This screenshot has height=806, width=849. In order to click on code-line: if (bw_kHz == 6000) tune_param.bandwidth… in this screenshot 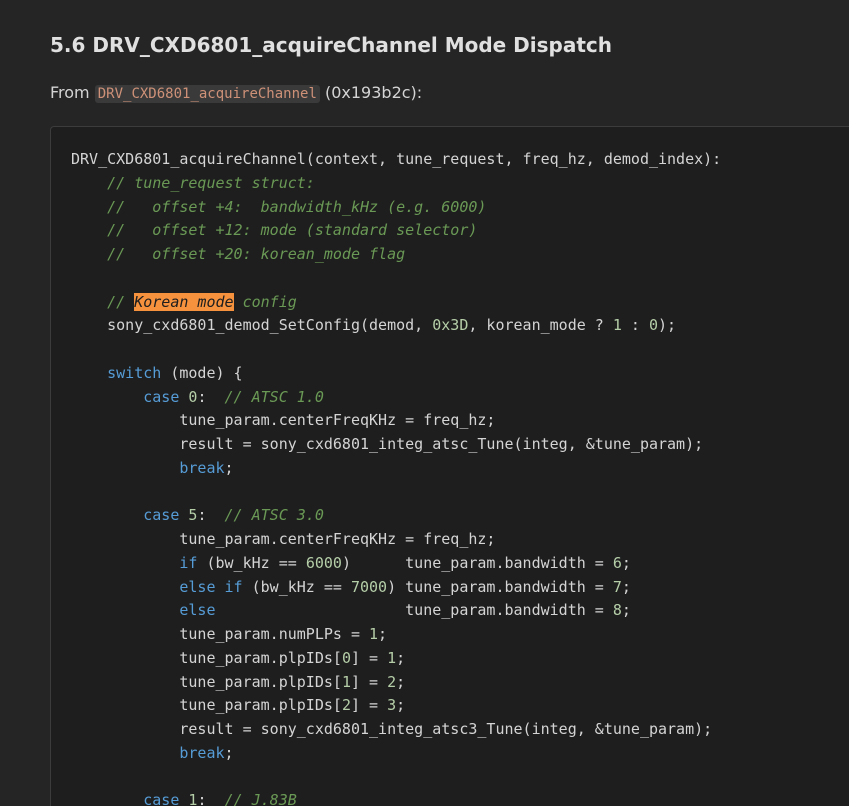, I will do `click(351, 563)`.